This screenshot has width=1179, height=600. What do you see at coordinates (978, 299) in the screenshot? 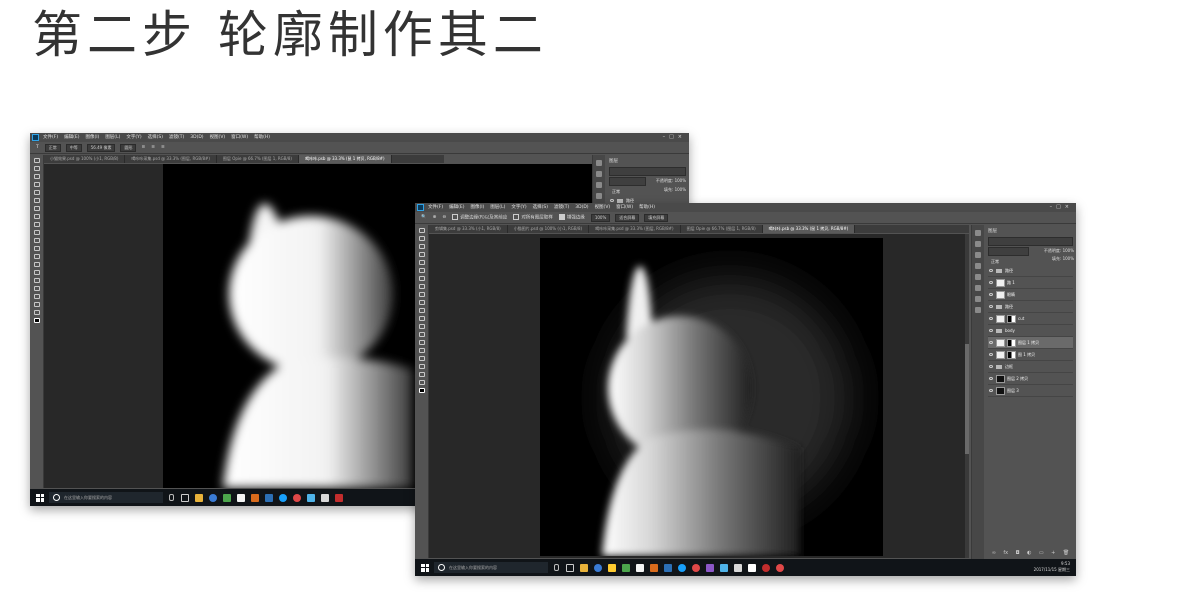
I see `channels-panel-icon` at bounding box center [978, 299].